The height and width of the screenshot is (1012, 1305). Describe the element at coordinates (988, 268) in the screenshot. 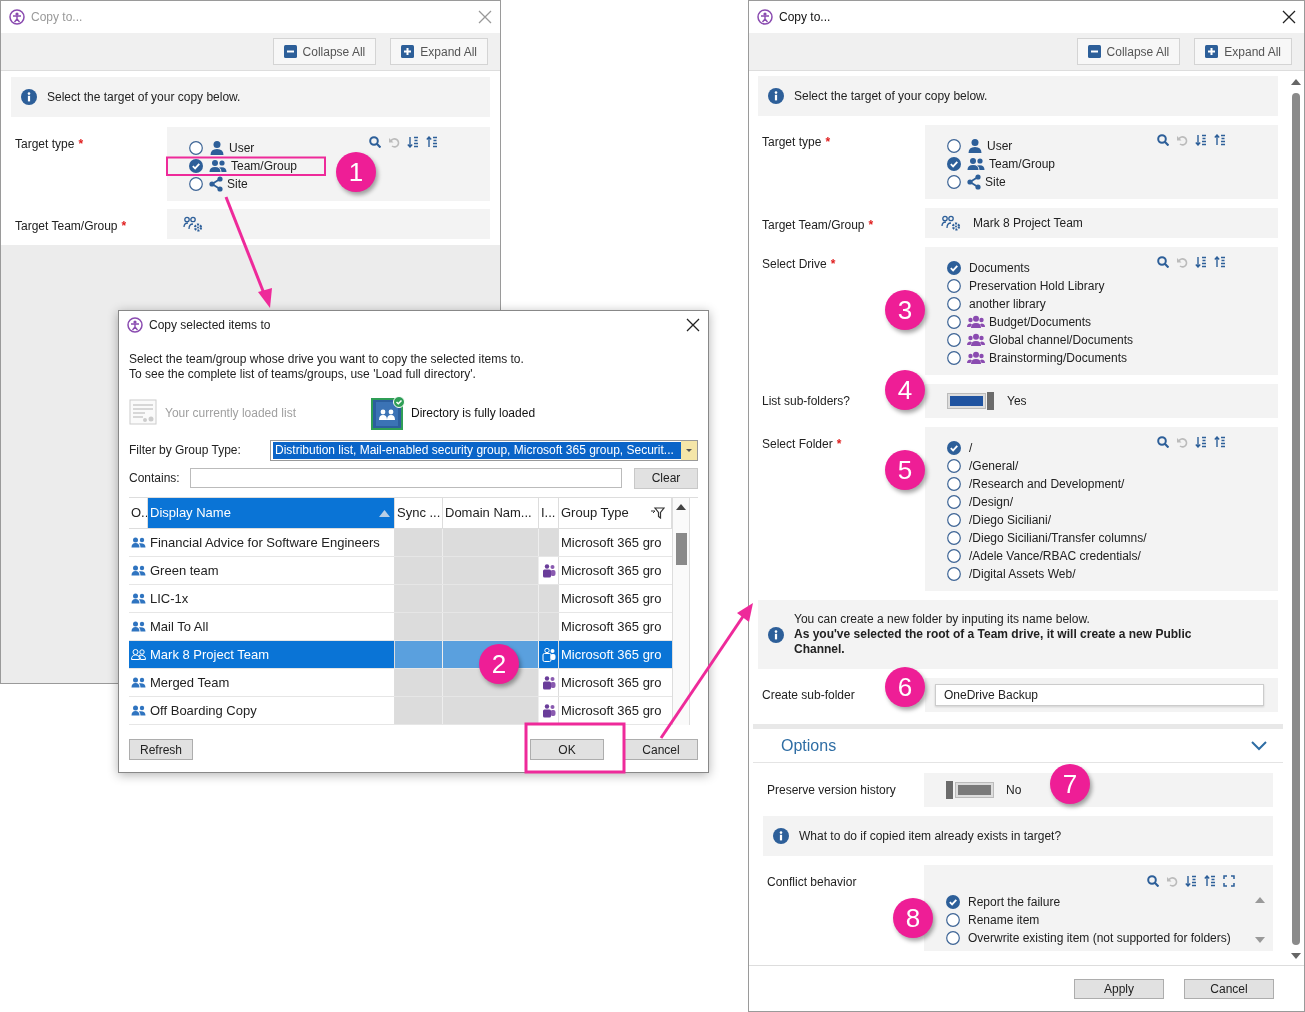

I see `radio-option: Documents` at that location.